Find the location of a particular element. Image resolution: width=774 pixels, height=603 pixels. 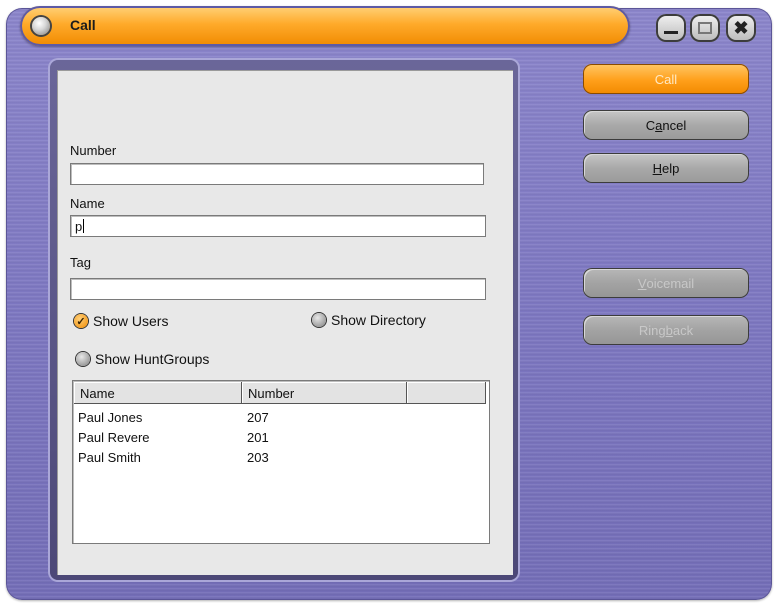

show-huntgroups-checkbox: Show HuntGroups is located at coordinates (142, 359).